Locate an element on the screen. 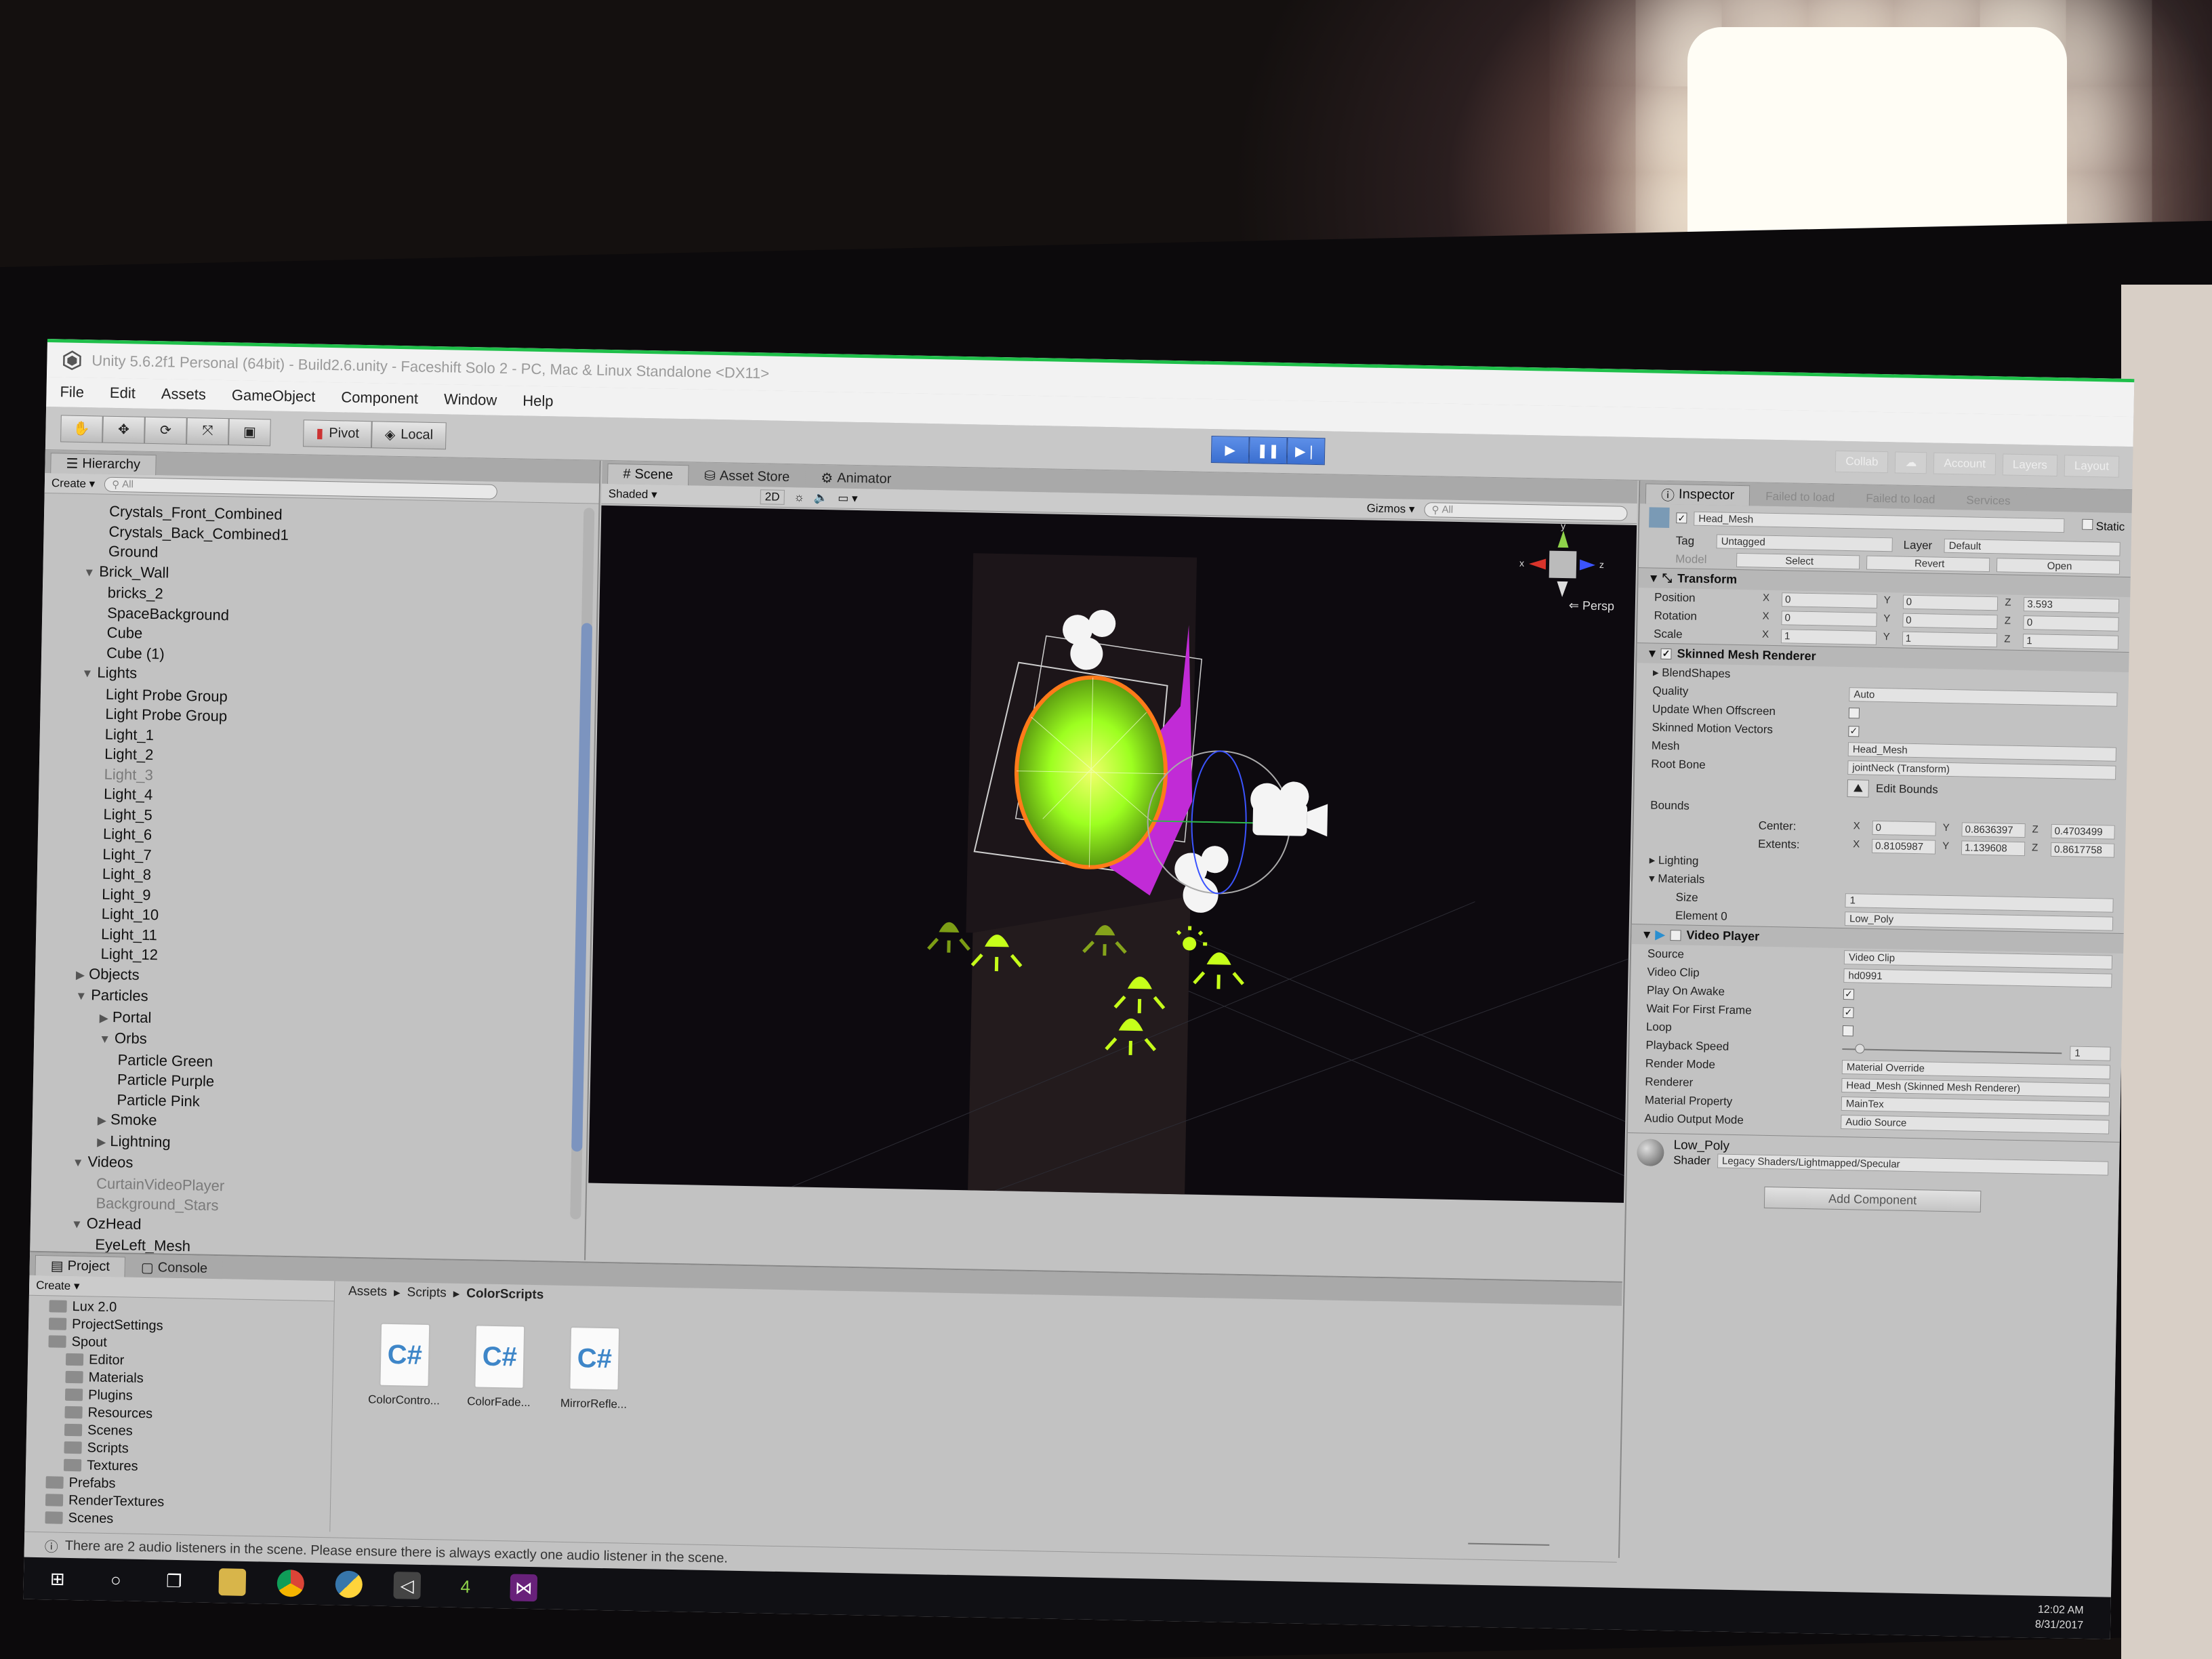 The image size is (2212, 1659). scale-y: 1 is located at coordinates (1950, 639).